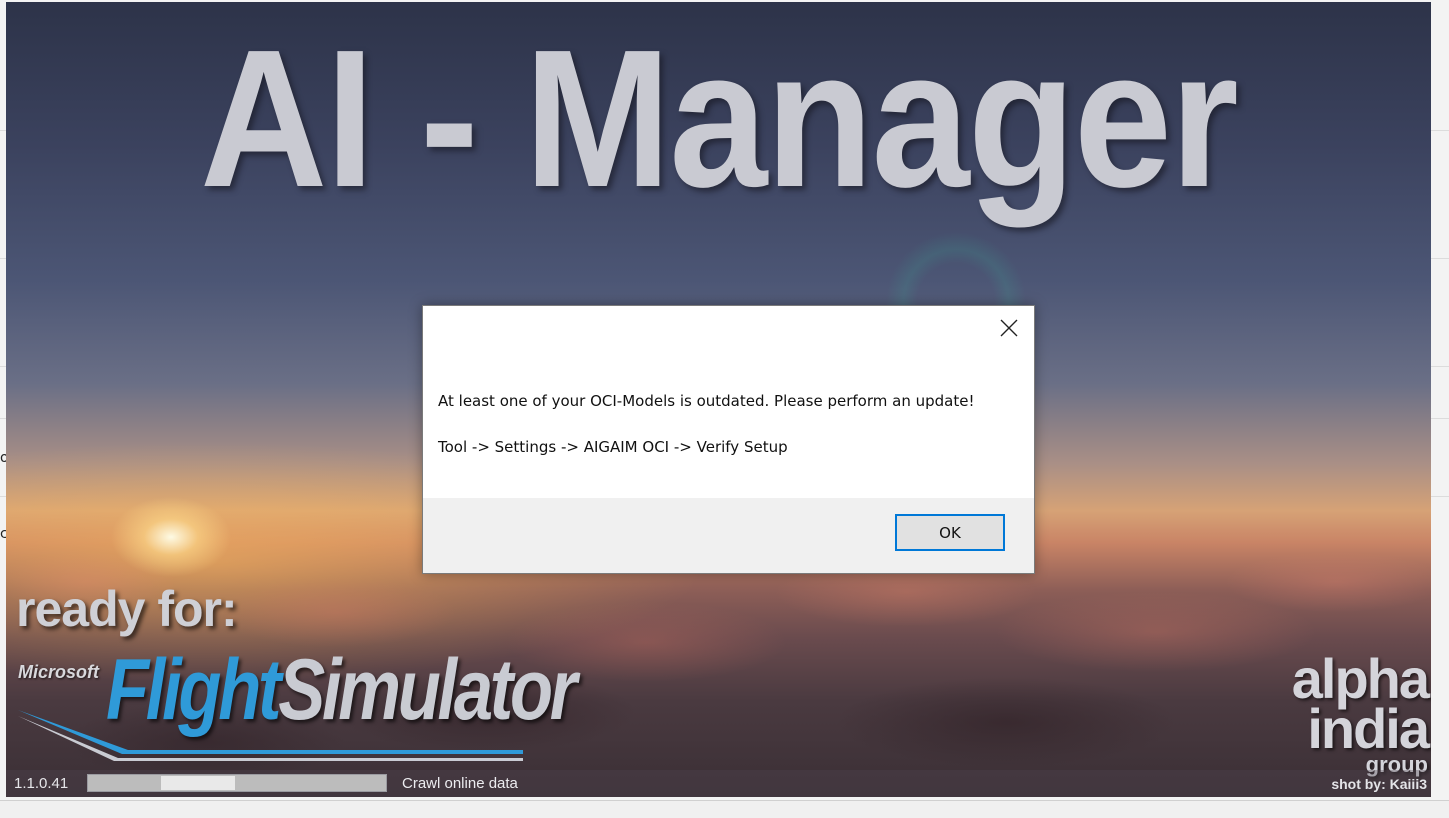  I want to click on msfs-flight-text: Flight, so click(194, 690).